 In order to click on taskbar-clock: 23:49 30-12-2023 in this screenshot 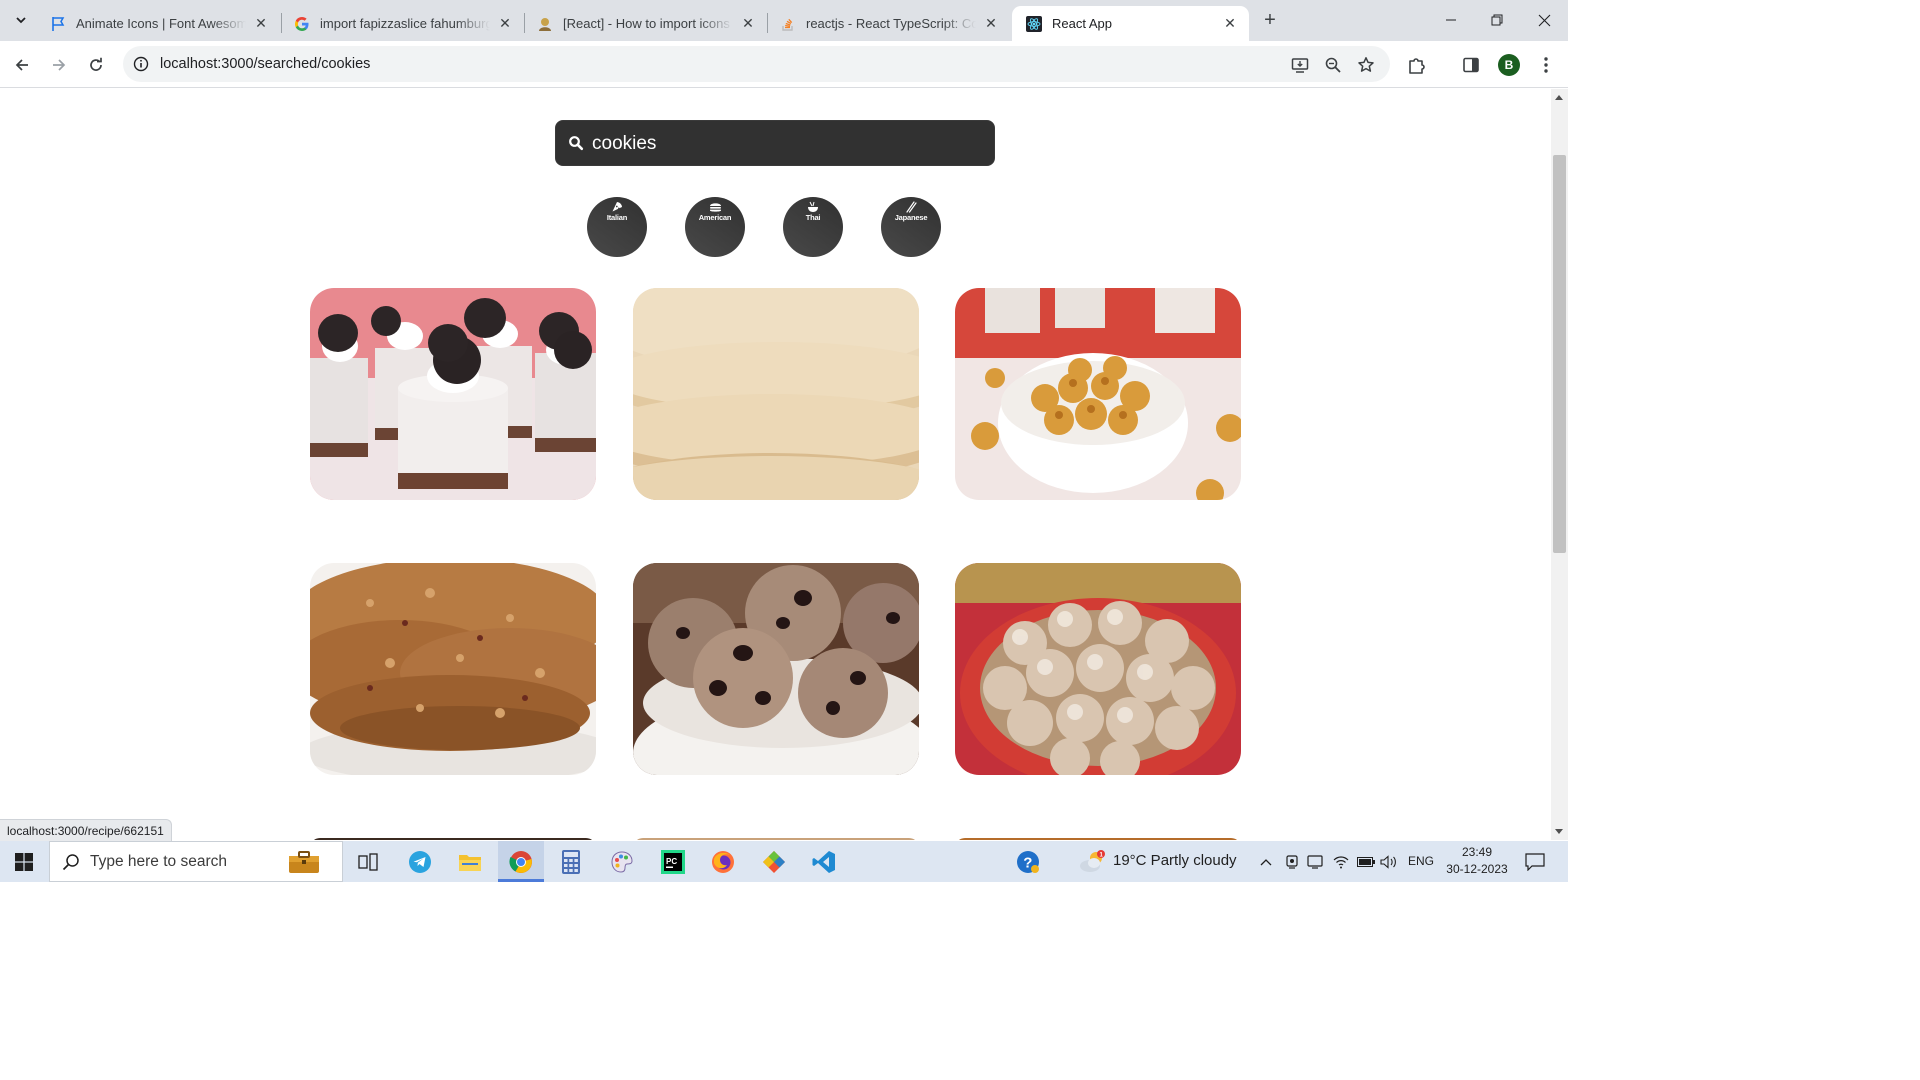, I will do `click(1477, 861)`.